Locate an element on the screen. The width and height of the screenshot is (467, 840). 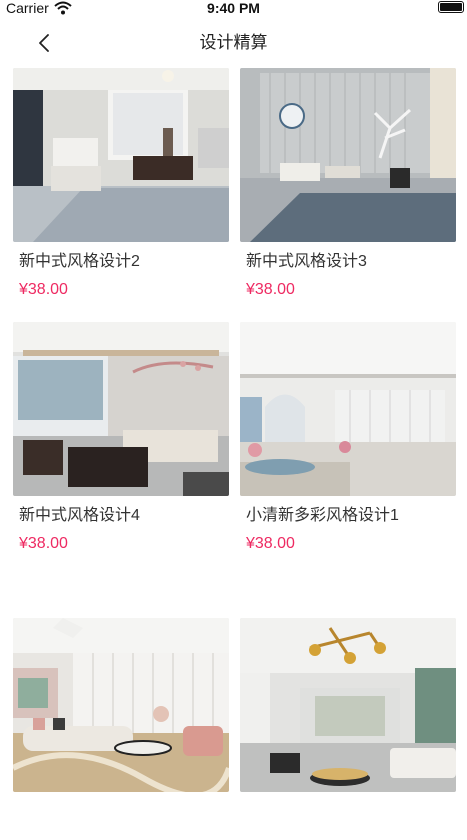
product-name: 新中式风格设计3 is located at coordinates (306, 261).